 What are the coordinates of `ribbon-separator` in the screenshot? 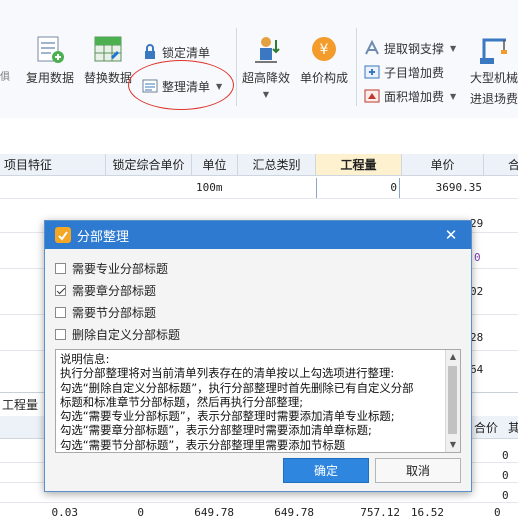 It's located at (236, 67).